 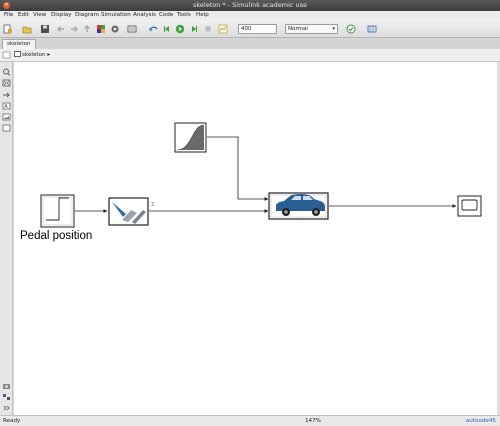 What do you see at coordinates (257, 29) in the screenshot?
I see `stop-time-input: 400` at bounding box center [257, 29].